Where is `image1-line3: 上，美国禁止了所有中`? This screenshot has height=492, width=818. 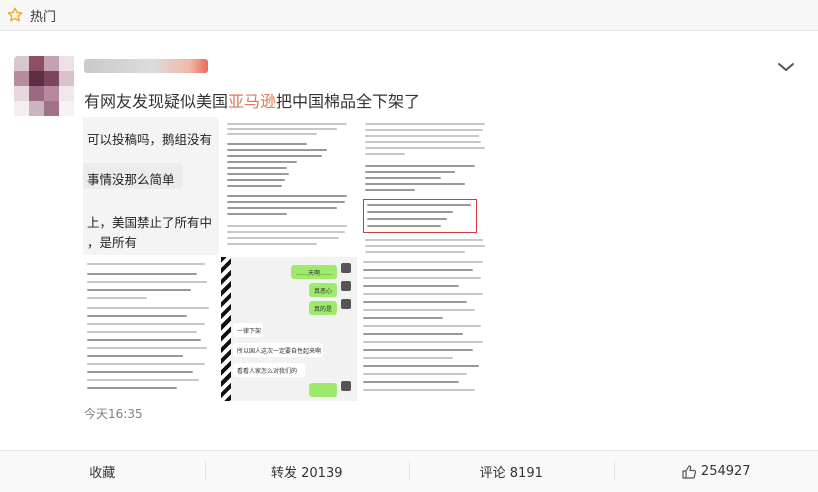
image1-line3: 上，美国禁止了所有中 is located at coordinates (150, 222).